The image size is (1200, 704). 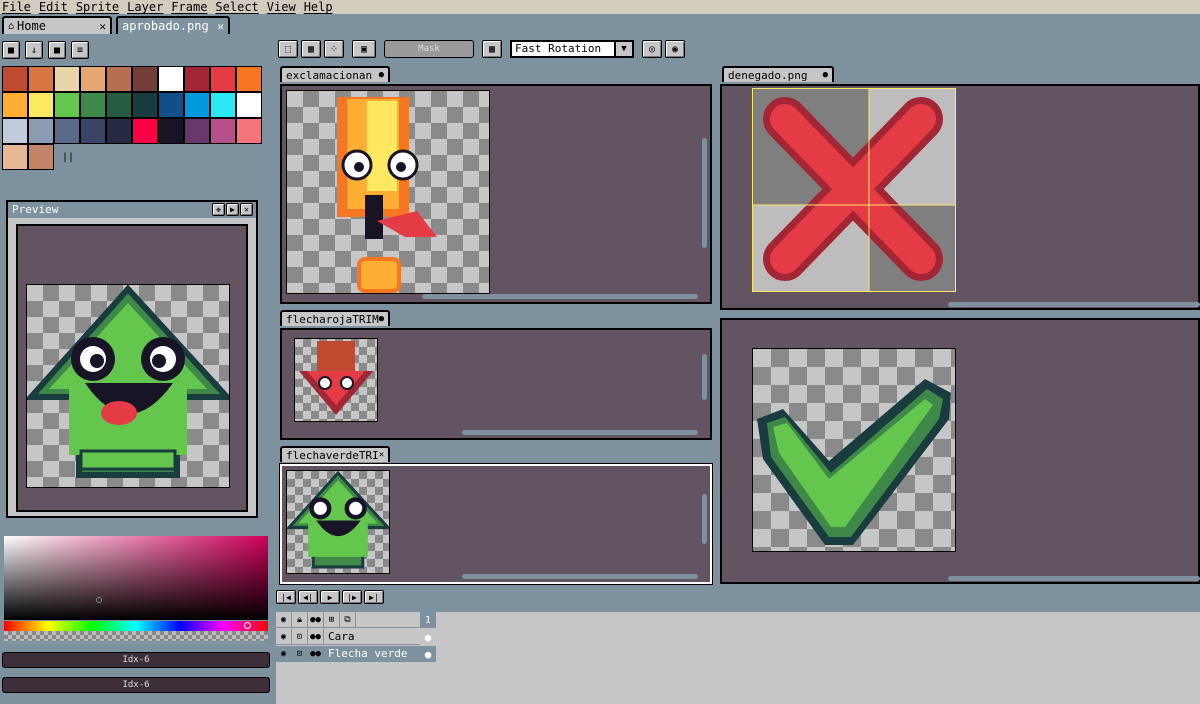 I want to click on editor-exclamacion, so click(x=496, y=194).